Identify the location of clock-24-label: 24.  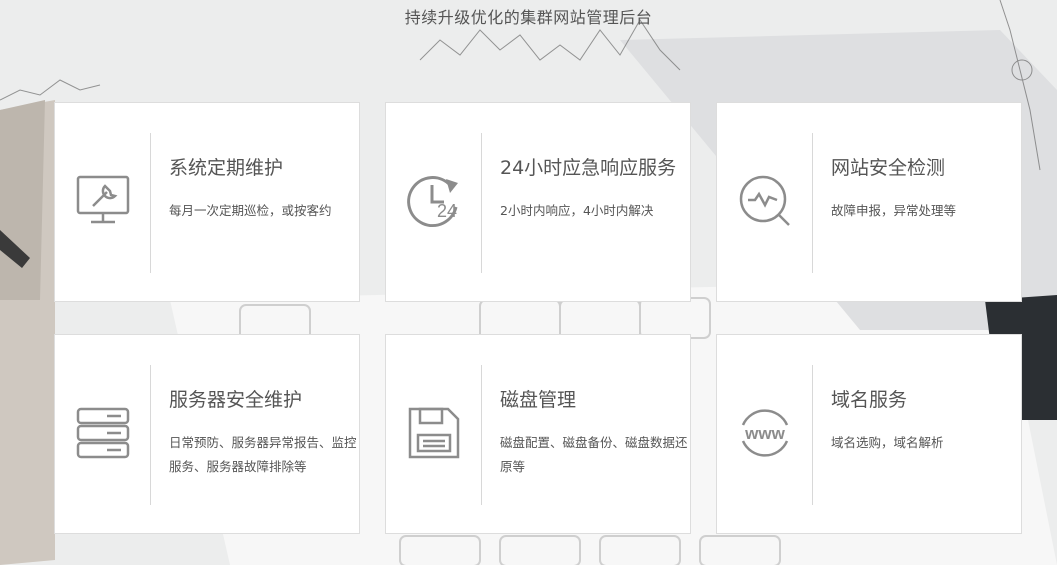
(447, 211).